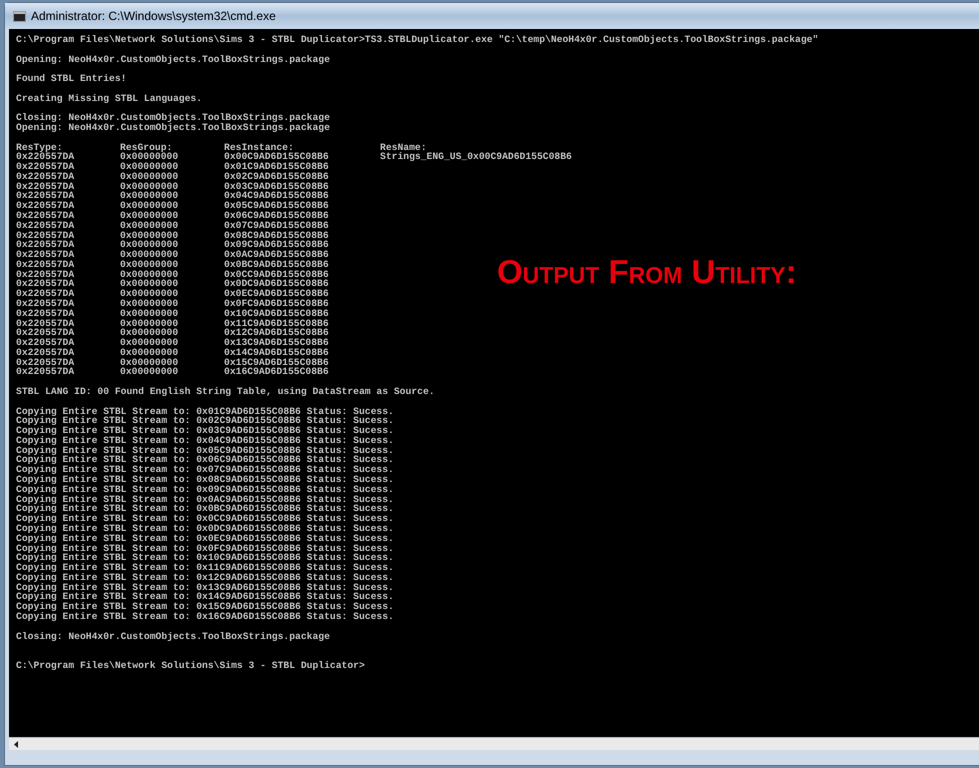 Image resolution: width=979 pixels, height=768 pixels. I want to click on table-cell: Strings_ENG_US_0x00C9AD6D155C08B6, so click(476, 156).